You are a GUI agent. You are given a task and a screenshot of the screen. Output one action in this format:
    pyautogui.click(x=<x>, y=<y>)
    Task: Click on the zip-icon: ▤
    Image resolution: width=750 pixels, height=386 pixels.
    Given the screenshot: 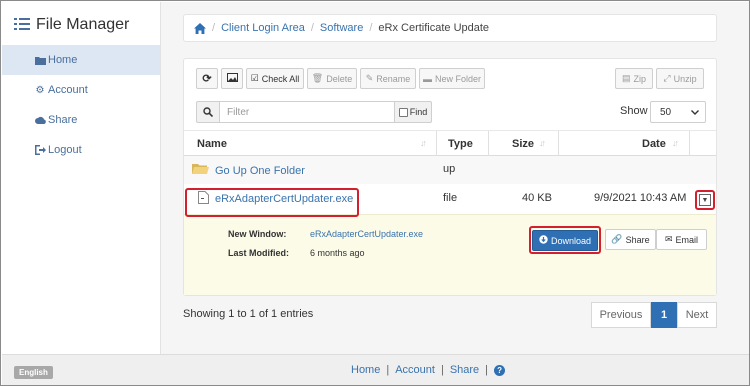 What is the action you would take?
    pyautogui.click(x=626, y=78)
    